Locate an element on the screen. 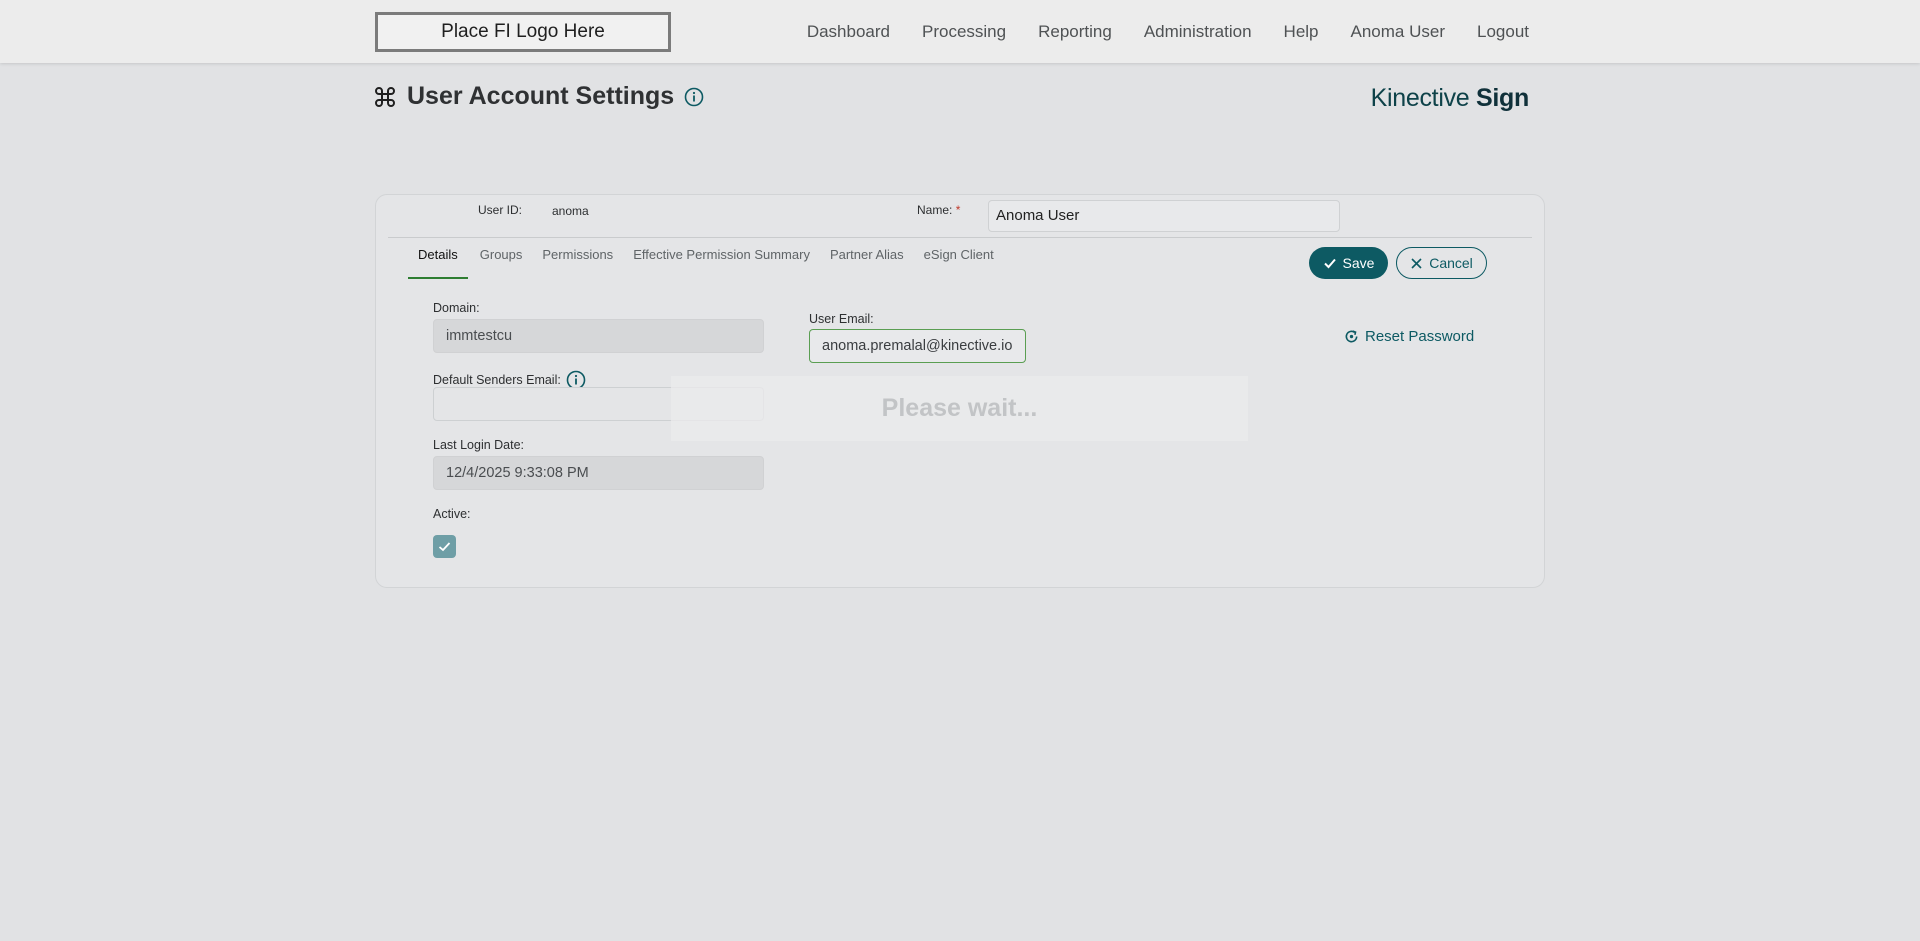 The image size is (1920, 941). nav-logout: Logout is located at coordinates (1503, 32).